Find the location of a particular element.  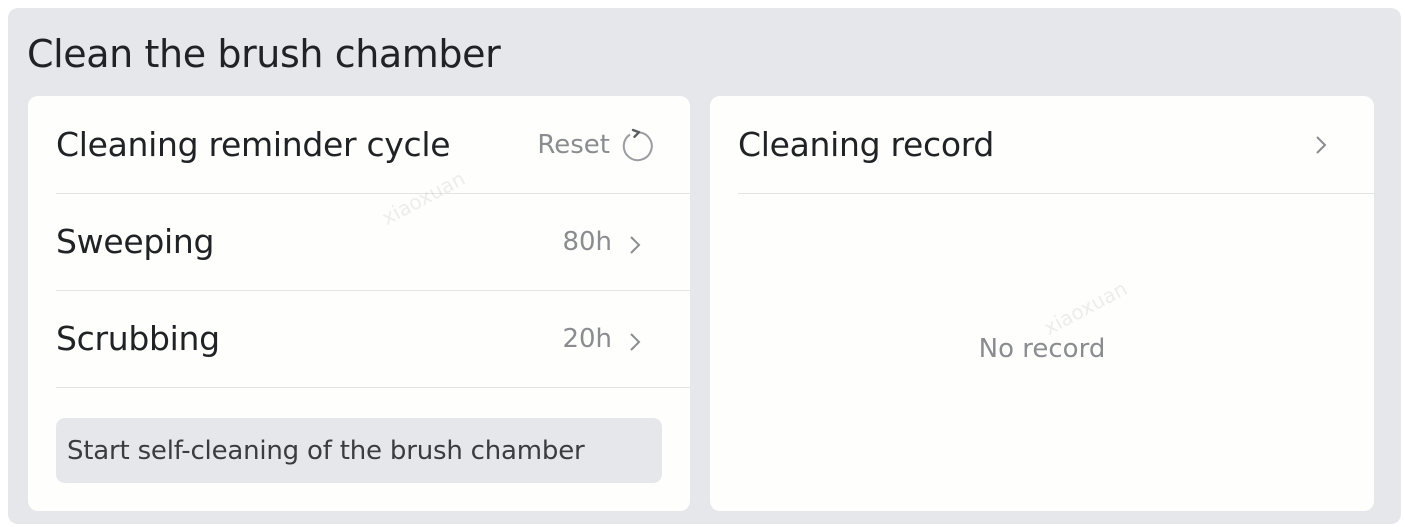

sweeping-row: Sweeping 80h is located at coordinates (373, 241).